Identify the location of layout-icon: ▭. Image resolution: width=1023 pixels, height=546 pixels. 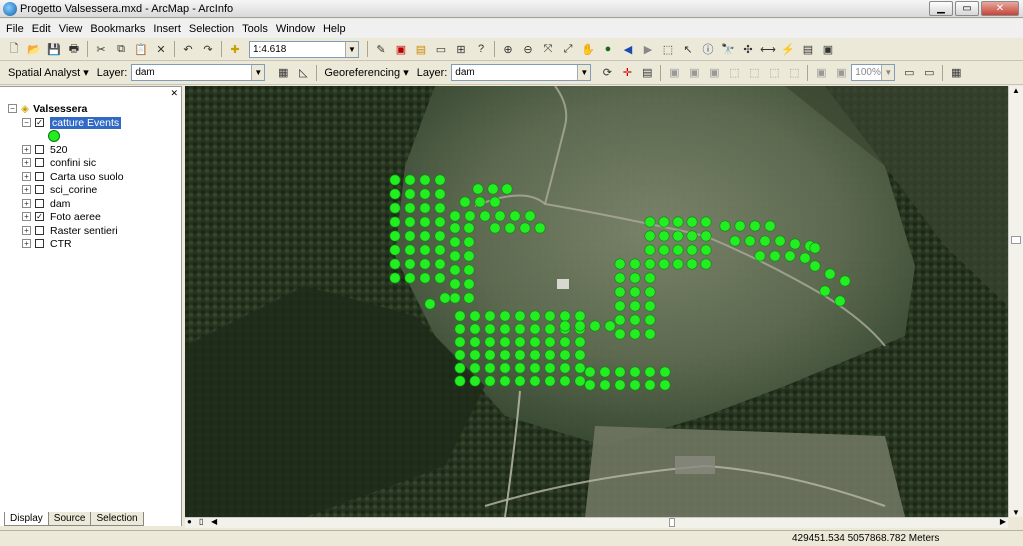
(441, 49).